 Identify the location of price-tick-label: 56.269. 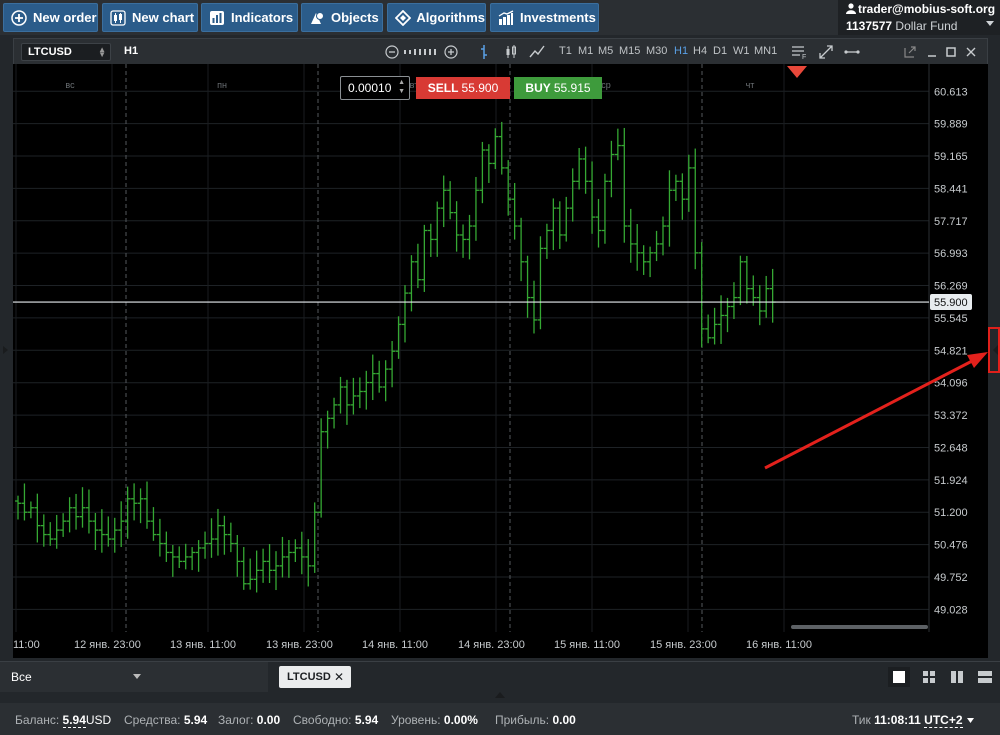
(951, 287).